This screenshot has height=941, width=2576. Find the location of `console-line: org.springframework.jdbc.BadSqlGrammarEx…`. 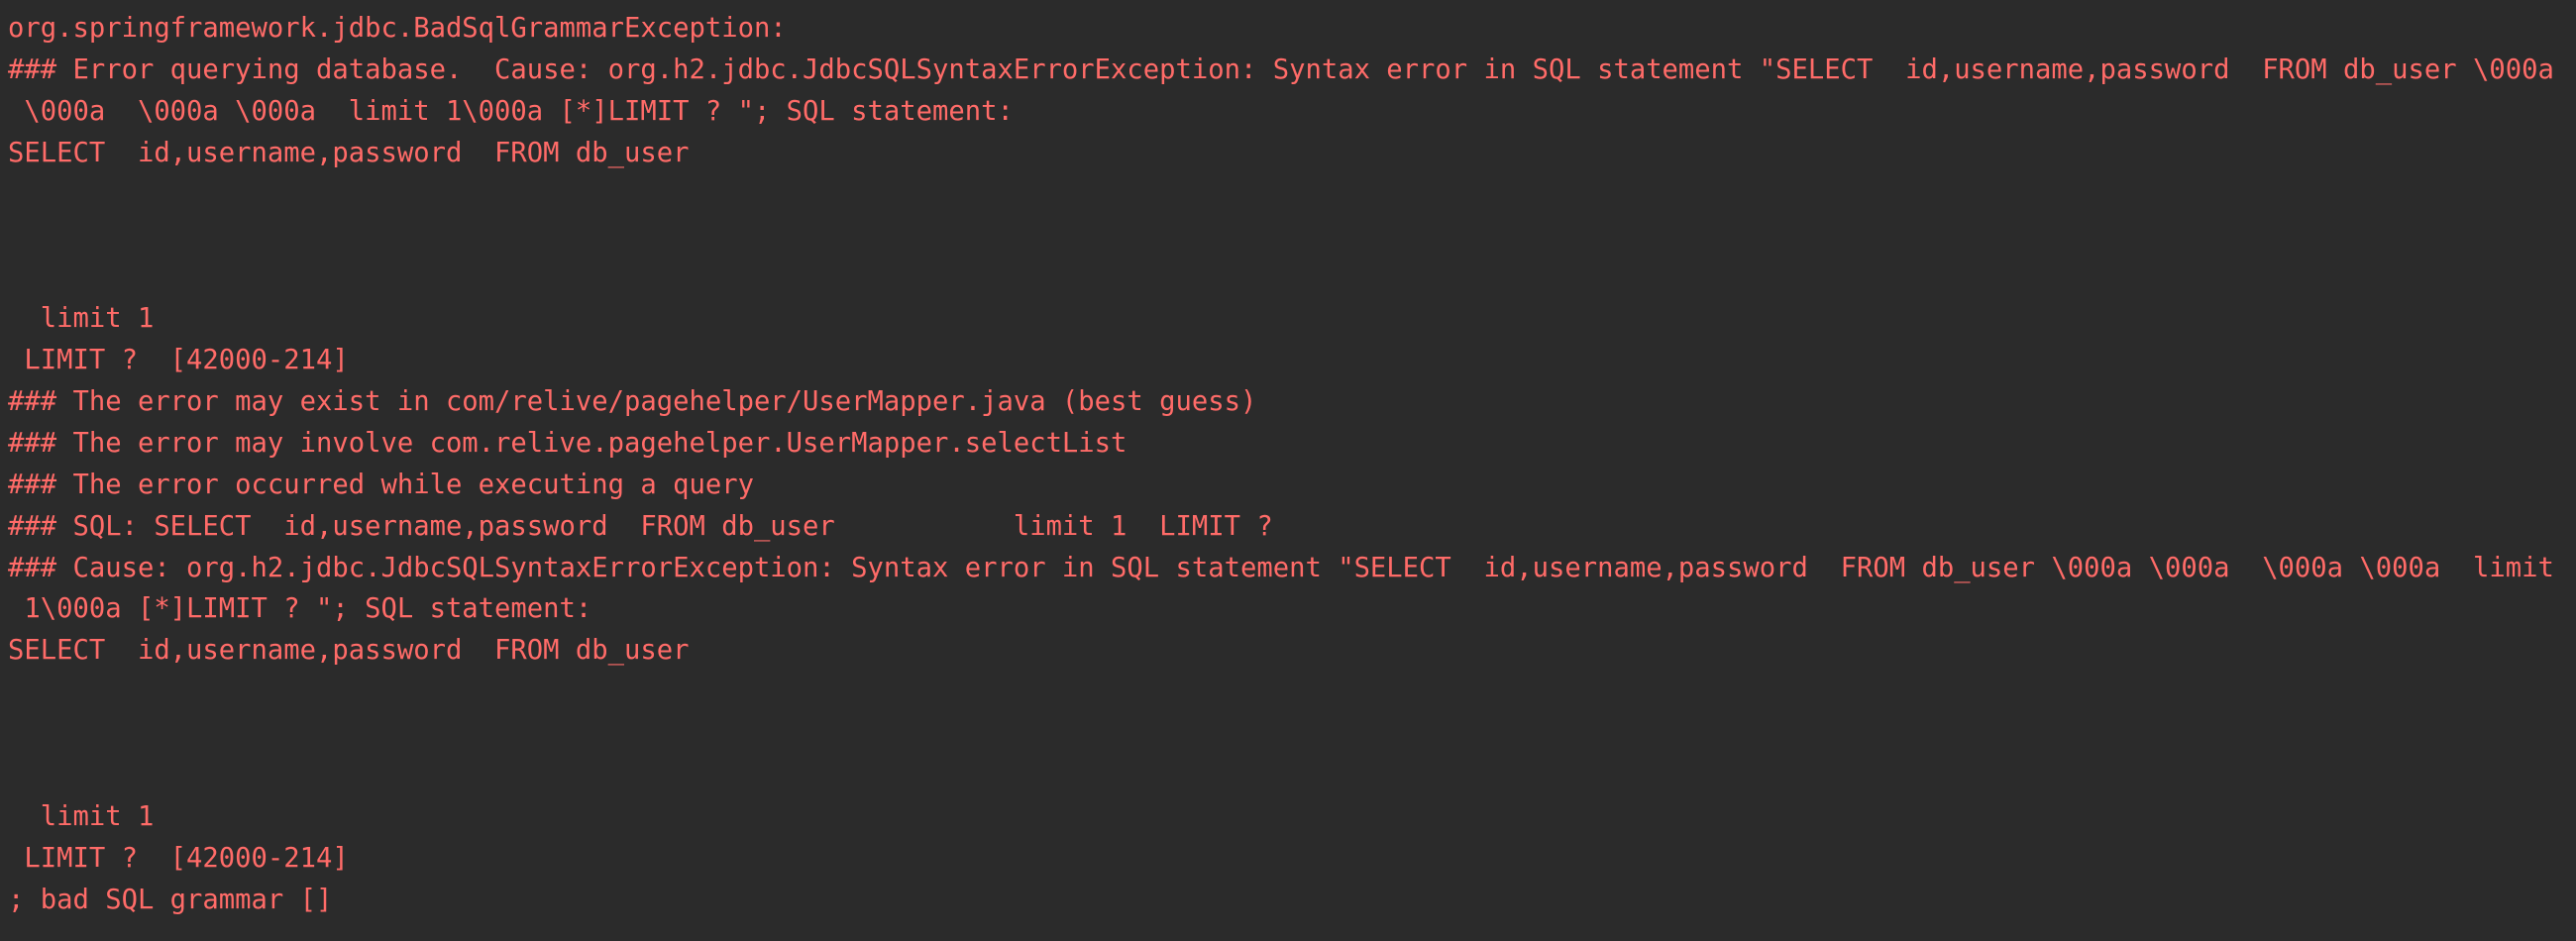

console-line: org.springframework.jdbc.BadSqlGrammarEx… is located at coordinates (397, 28).